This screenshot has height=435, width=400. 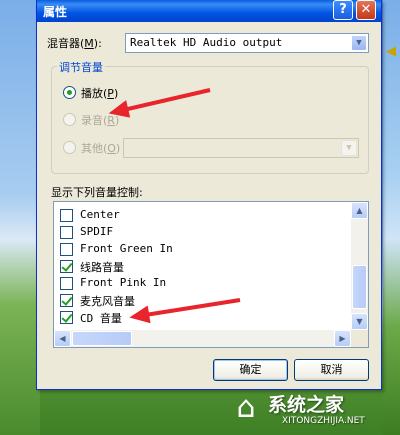 I want to click on list-item-label: 线路音量, so click(x=102, y=267).